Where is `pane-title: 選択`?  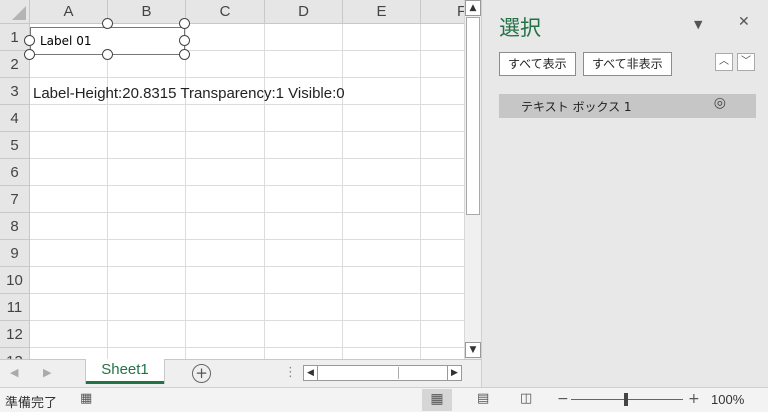
pane-title: 選択 is located at coordinates (520, 28).